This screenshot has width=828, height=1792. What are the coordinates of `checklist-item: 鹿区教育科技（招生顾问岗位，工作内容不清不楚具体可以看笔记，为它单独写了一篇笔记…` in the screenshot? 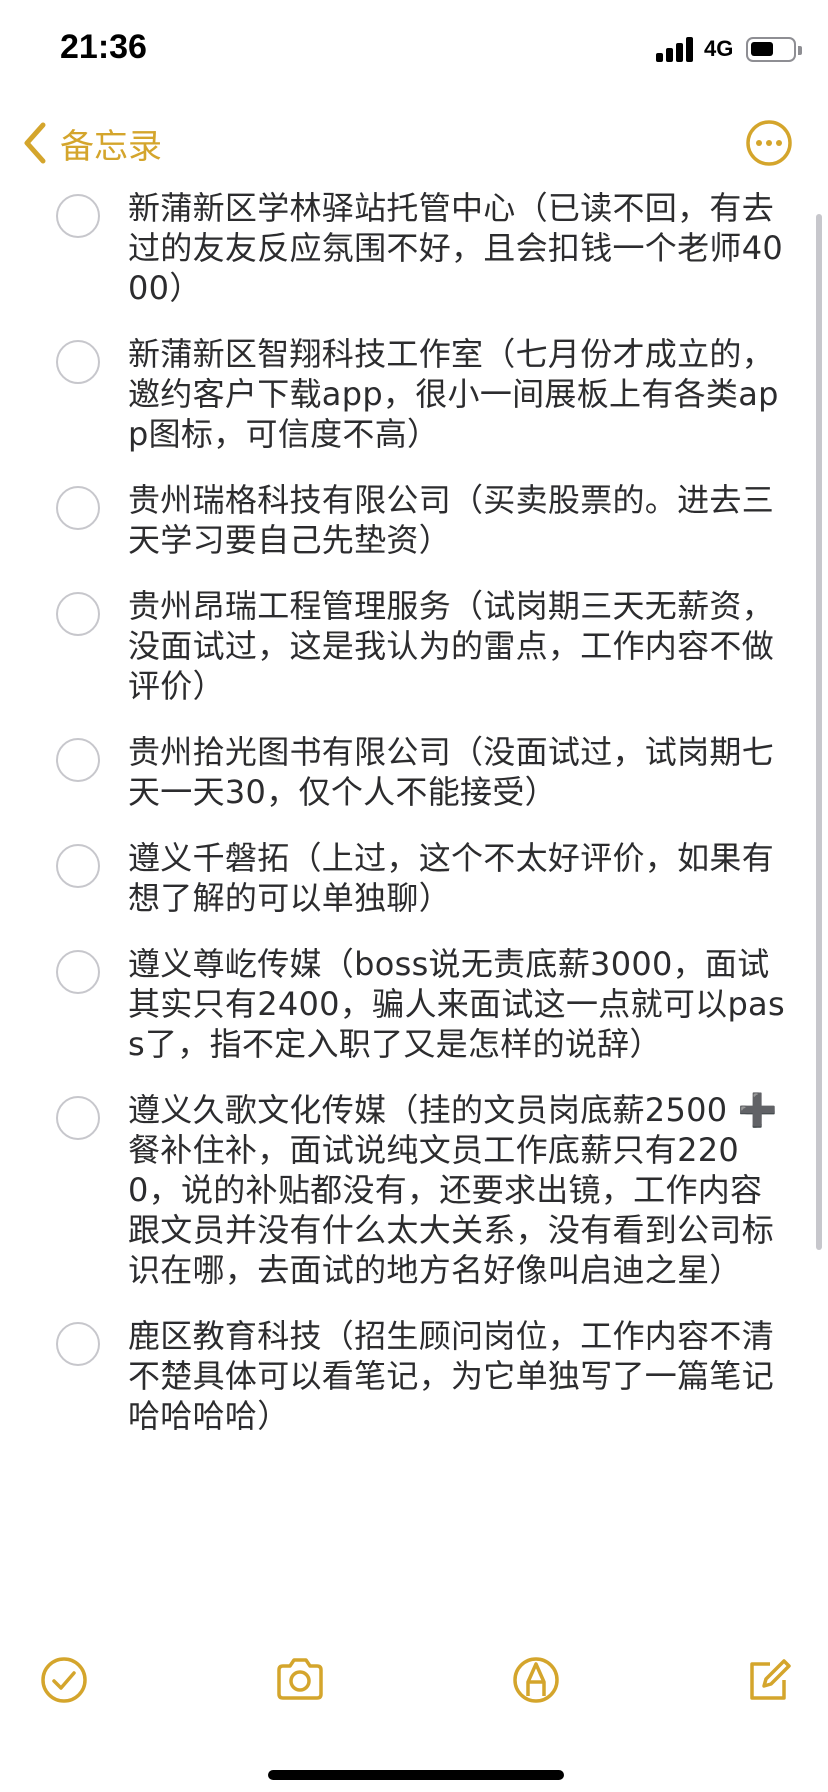 It's located at (414, 1376).